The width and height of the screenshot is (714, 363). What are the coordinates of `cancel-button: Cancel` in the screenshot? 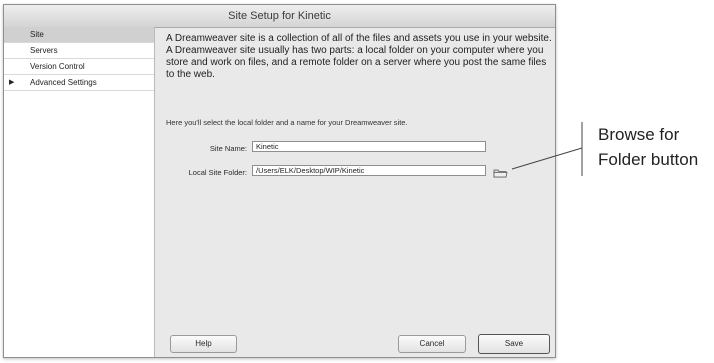 It's located at (432, 344).